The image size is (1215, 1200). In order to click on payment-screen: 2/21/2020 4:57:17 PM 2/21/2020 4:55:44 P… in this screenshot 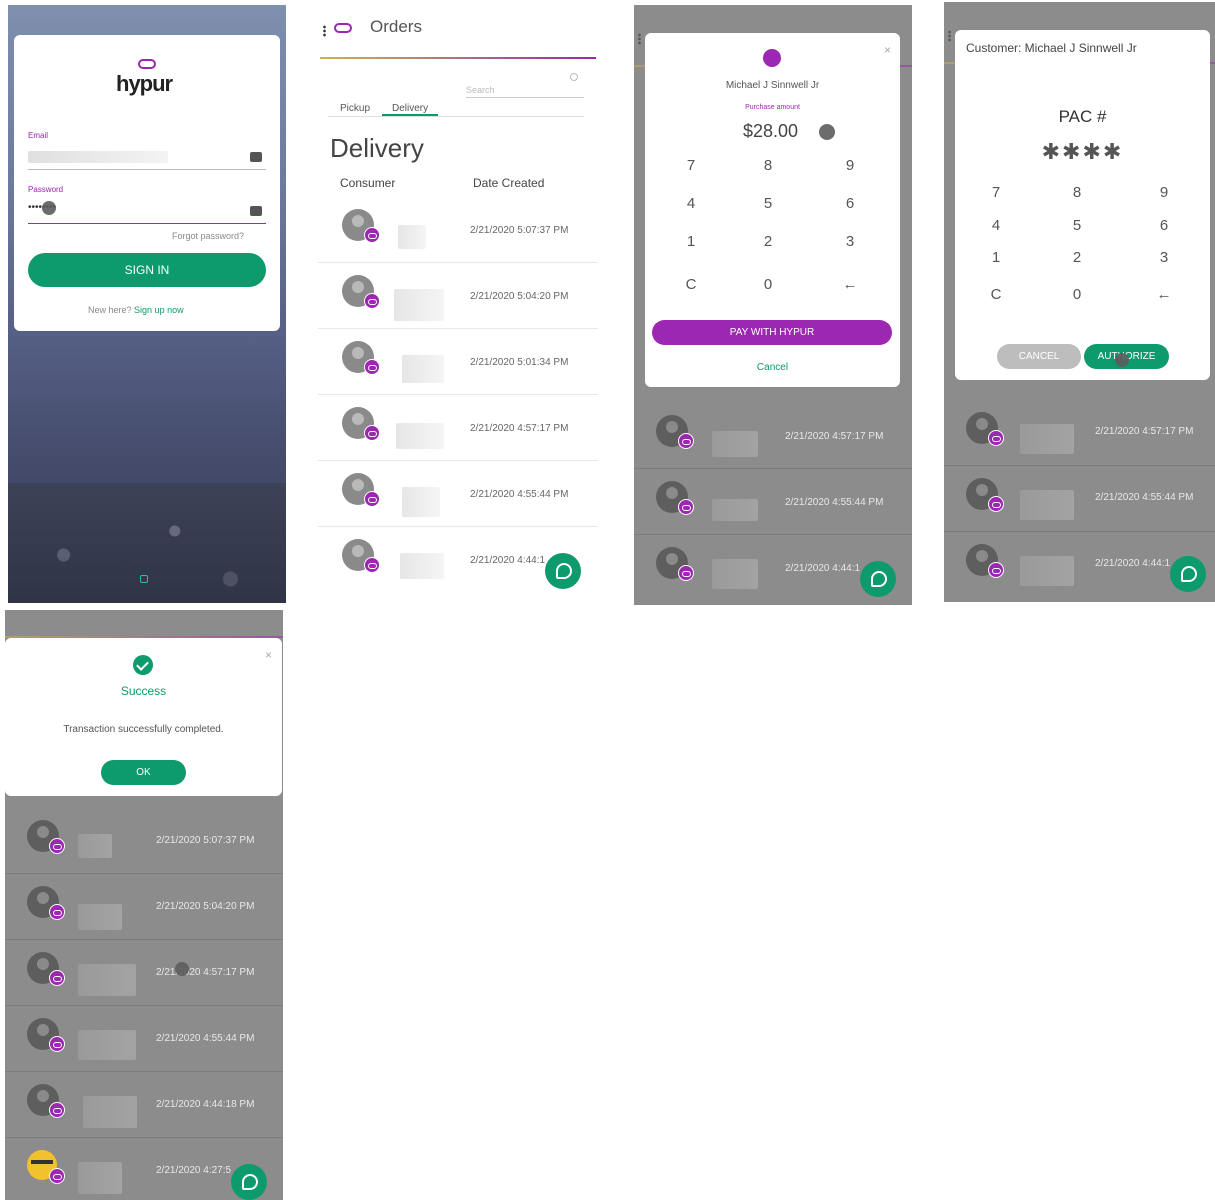, I will do `click(773, 305)`.